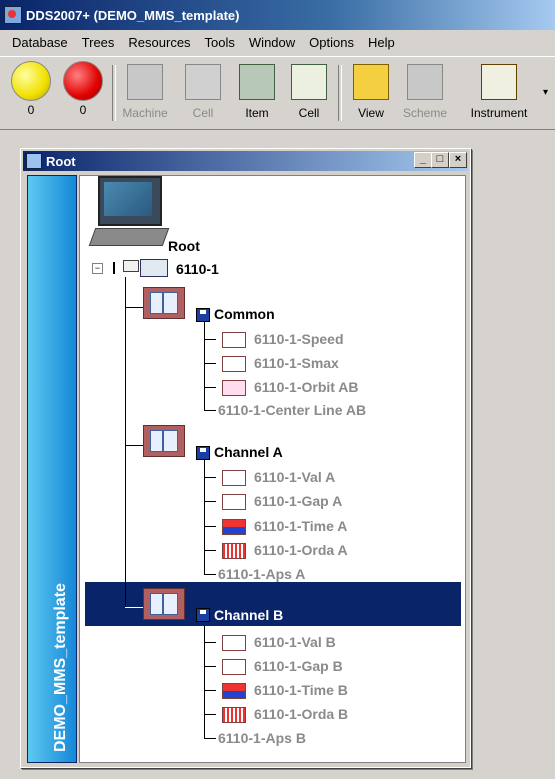  What do you see at coordinates (159, 42) in the screenshot?
I see `menu-resources: Resources` at bounding box center [159, 42].